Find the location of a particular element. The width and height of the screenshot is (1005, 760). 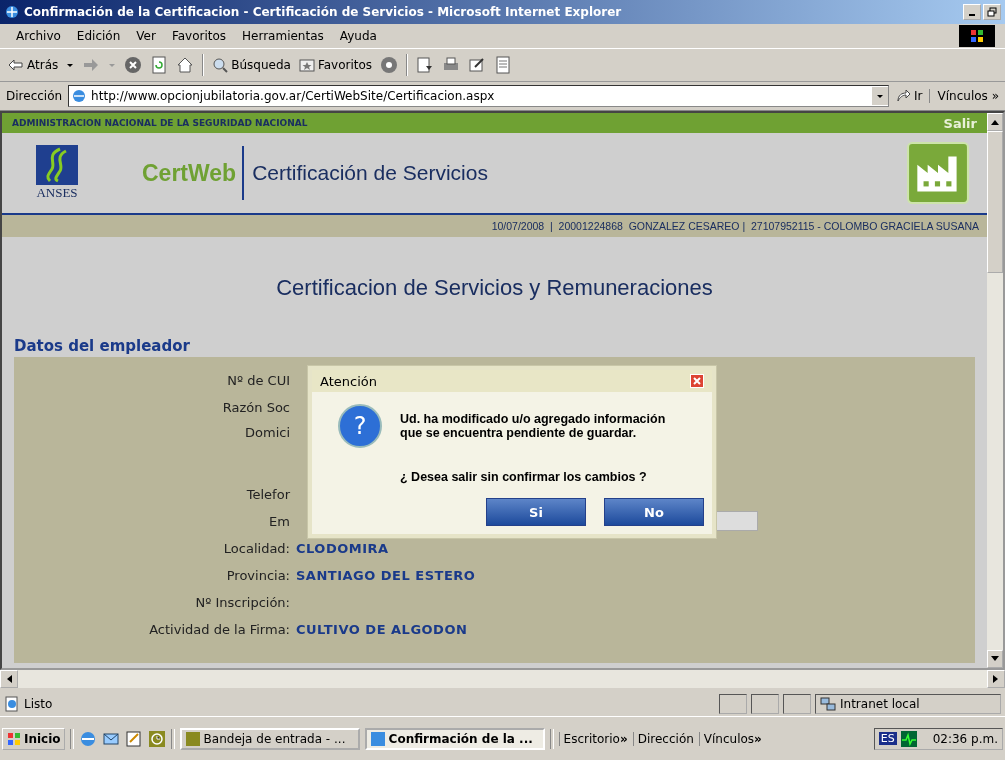

scroll-up-icon is located at coordinates (995, 122).